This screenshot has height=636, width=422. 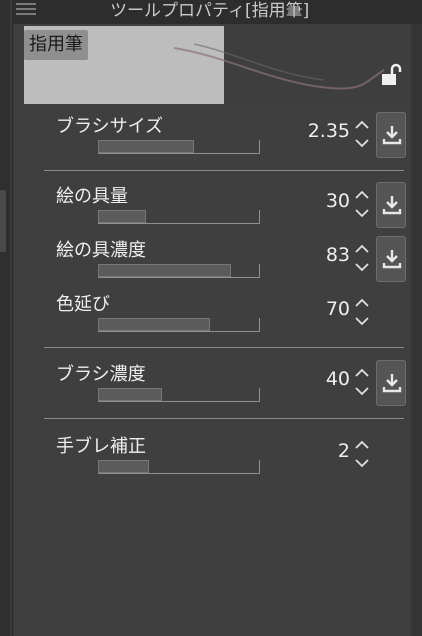 I want to click on property-value-brush-size: 2.35, so click(x=320, y=131).